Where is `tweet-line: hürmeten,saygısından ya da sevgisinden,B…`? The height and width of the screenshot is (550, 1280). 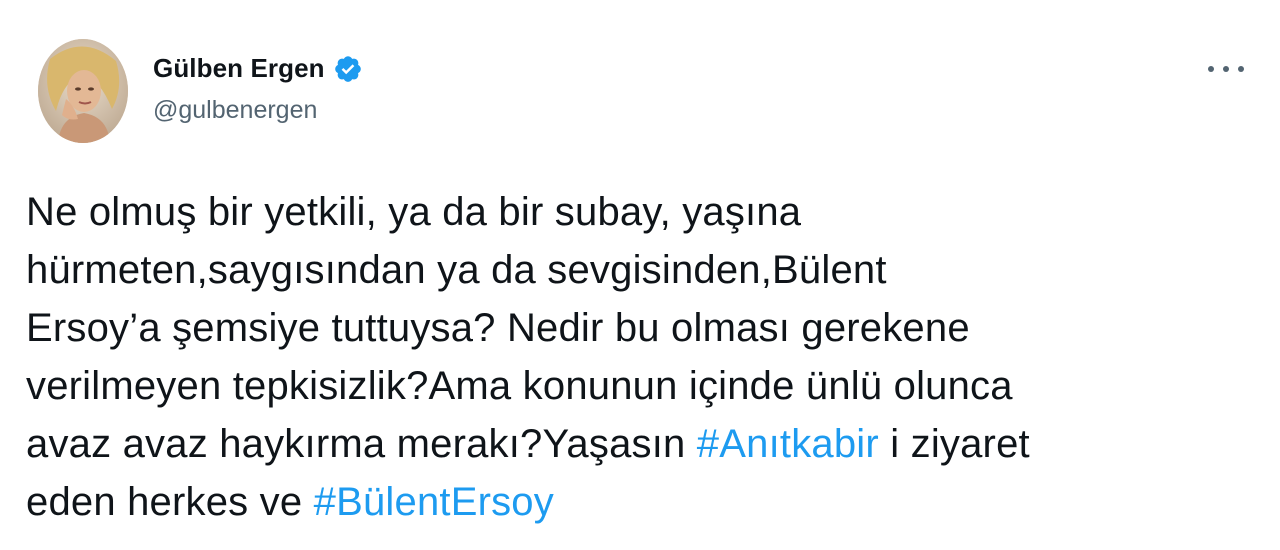
tweet-line: hürmeten,saygısından ya da sevgisinden,B… is located at coordinates (456, 270).